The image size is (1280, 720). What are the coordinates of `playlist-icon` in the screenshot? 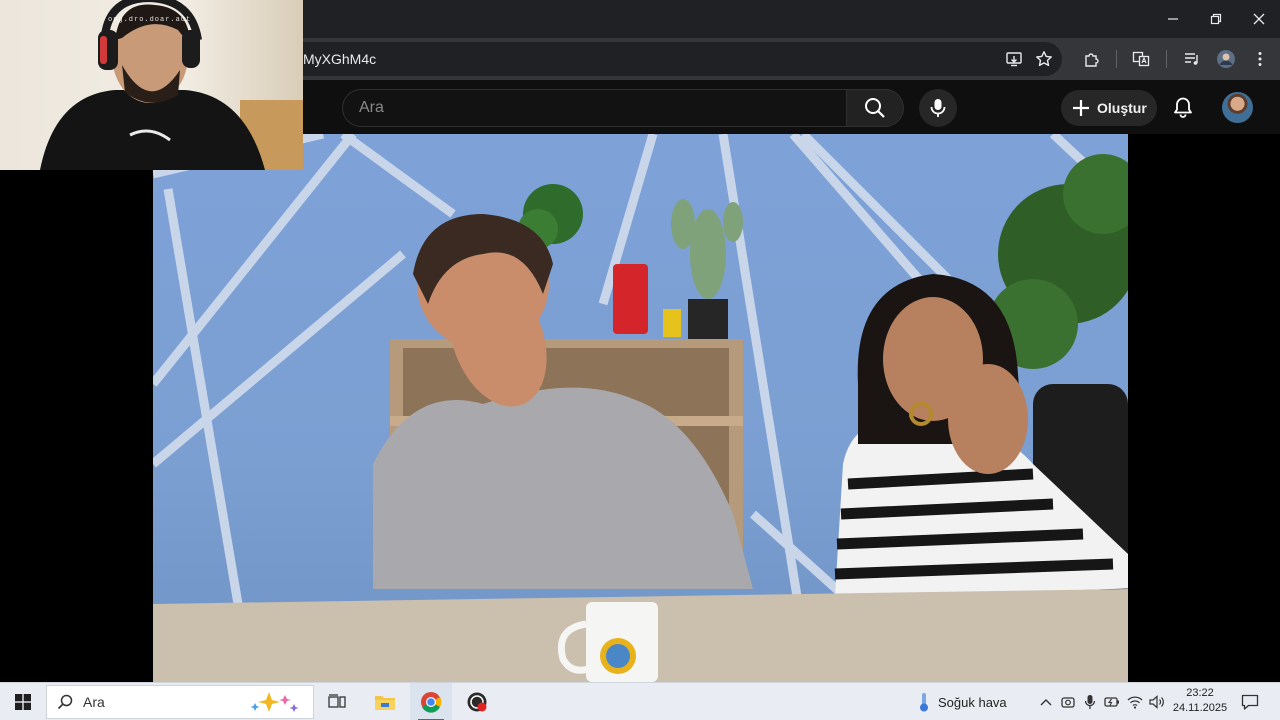 It's located at (1191, 59).